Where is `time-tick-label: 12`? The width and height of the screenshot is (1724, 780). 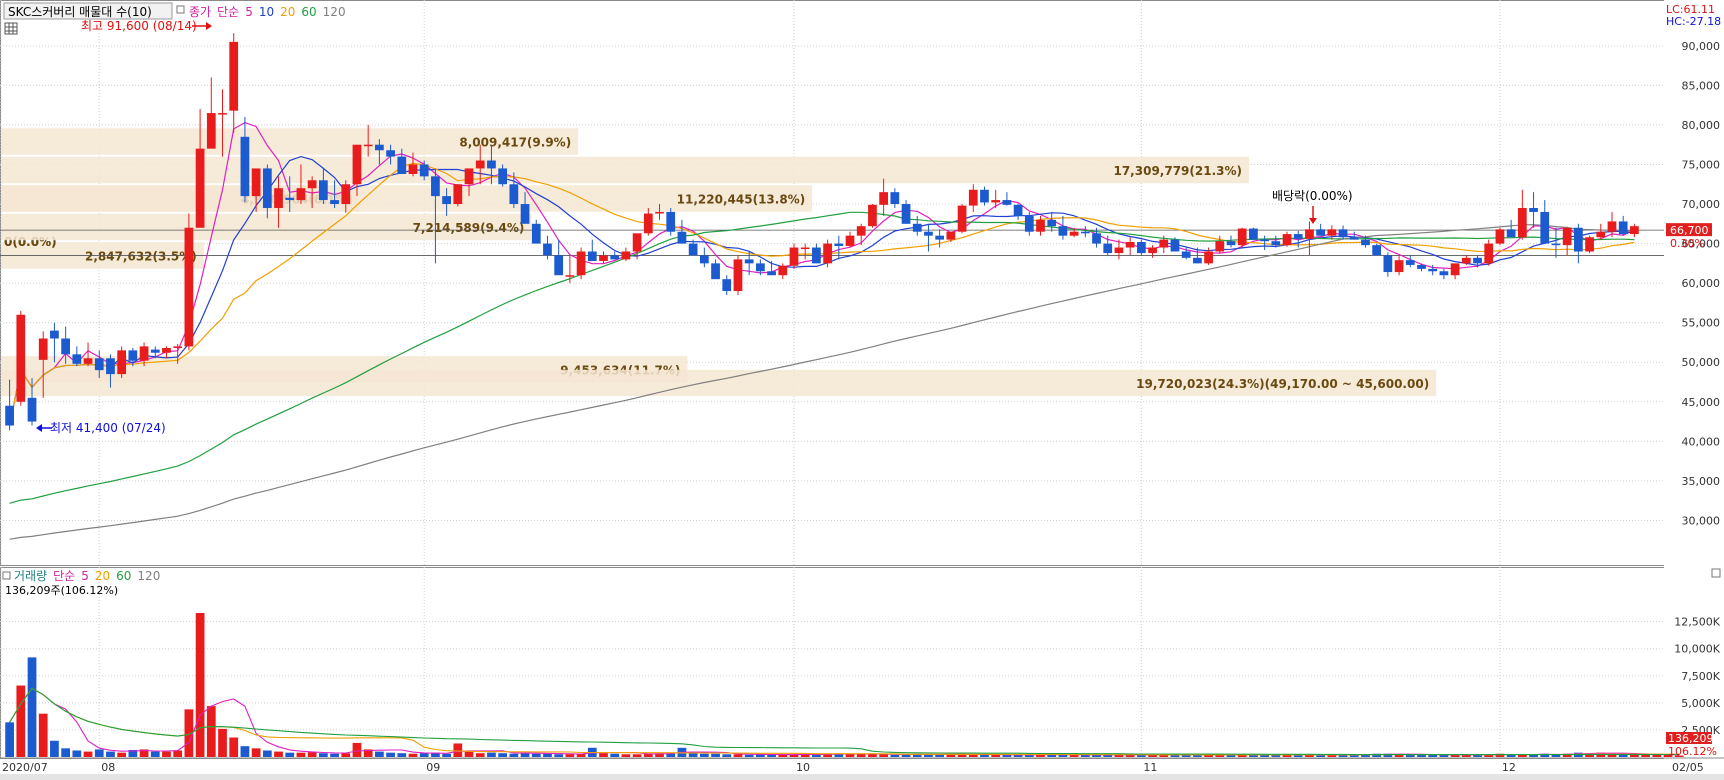 time-tick-label: 12 is located at coordinates (1509, 767).